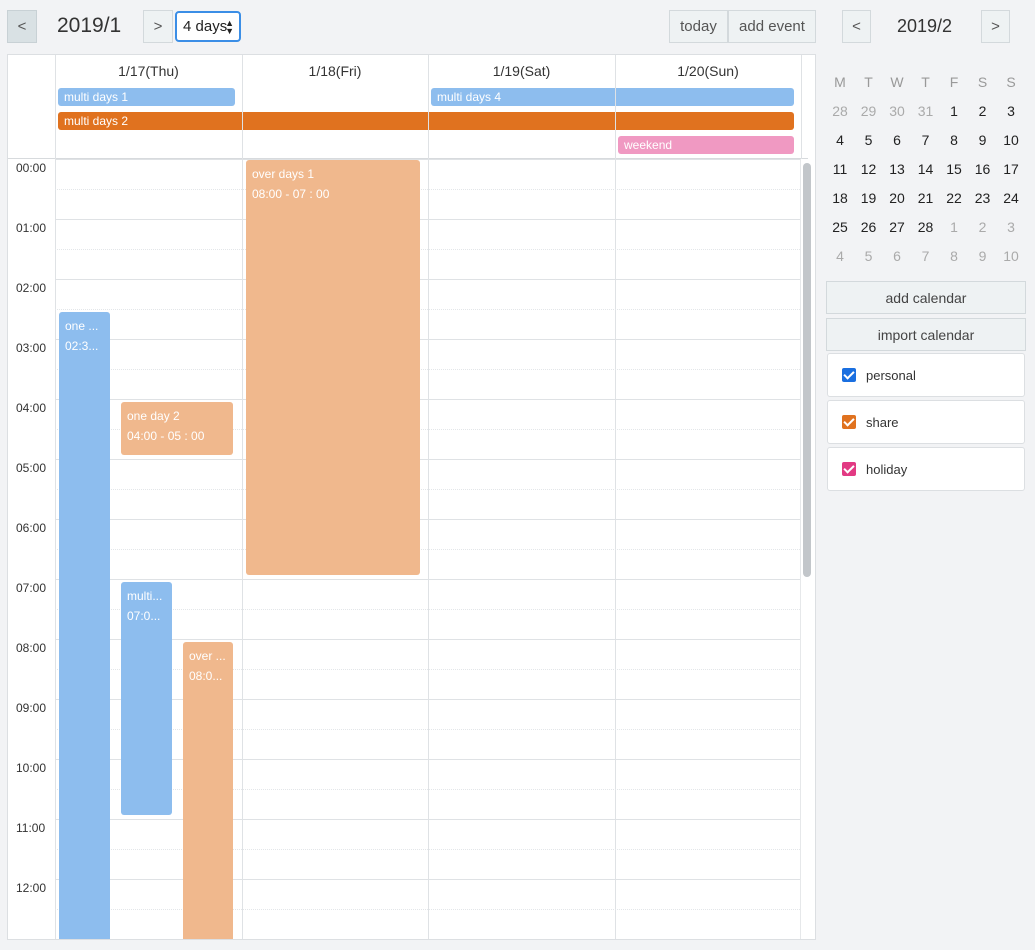 The width and height of the screenshot is (1035, 950). What do you see at coordinates (926, 297) in the screenshot?
I see `add-calendar-button: add calendar` at bounding box center [926, 297].